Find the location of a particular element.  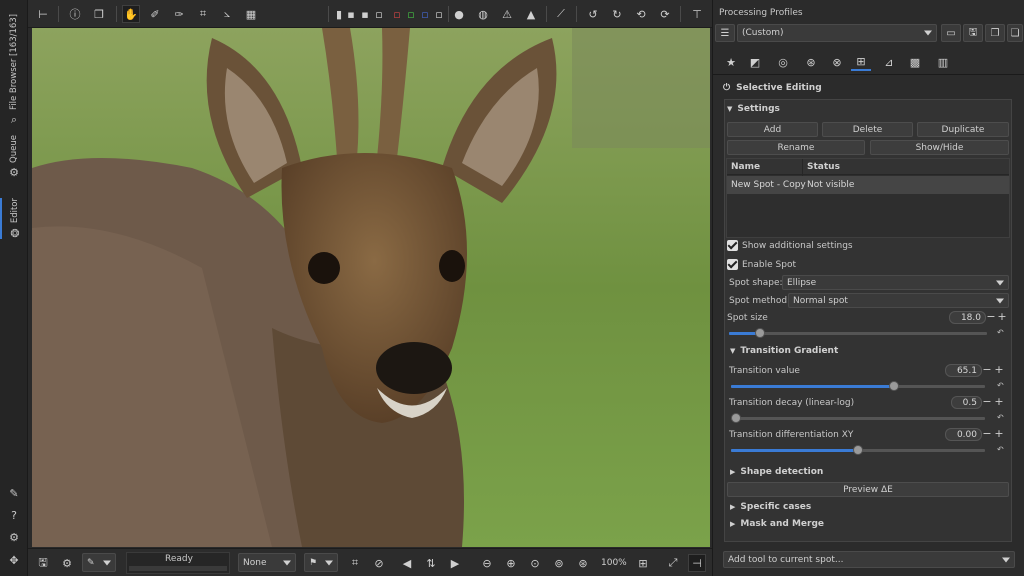

tab-queue: Queue ⚙ is located at coordinates (14, 157).